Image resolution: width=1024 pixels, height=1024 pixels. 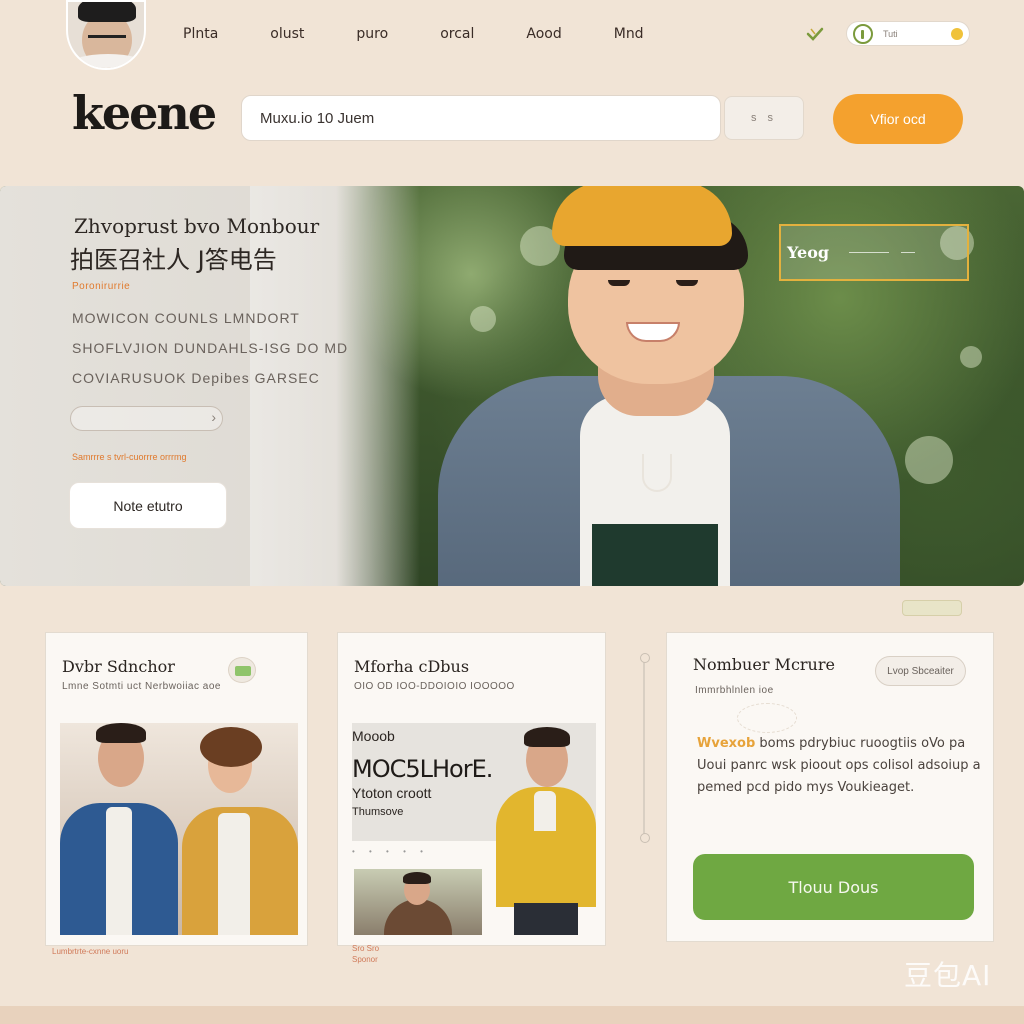 I want to click on nav-link-2: olust, so click(x=287, y=34).